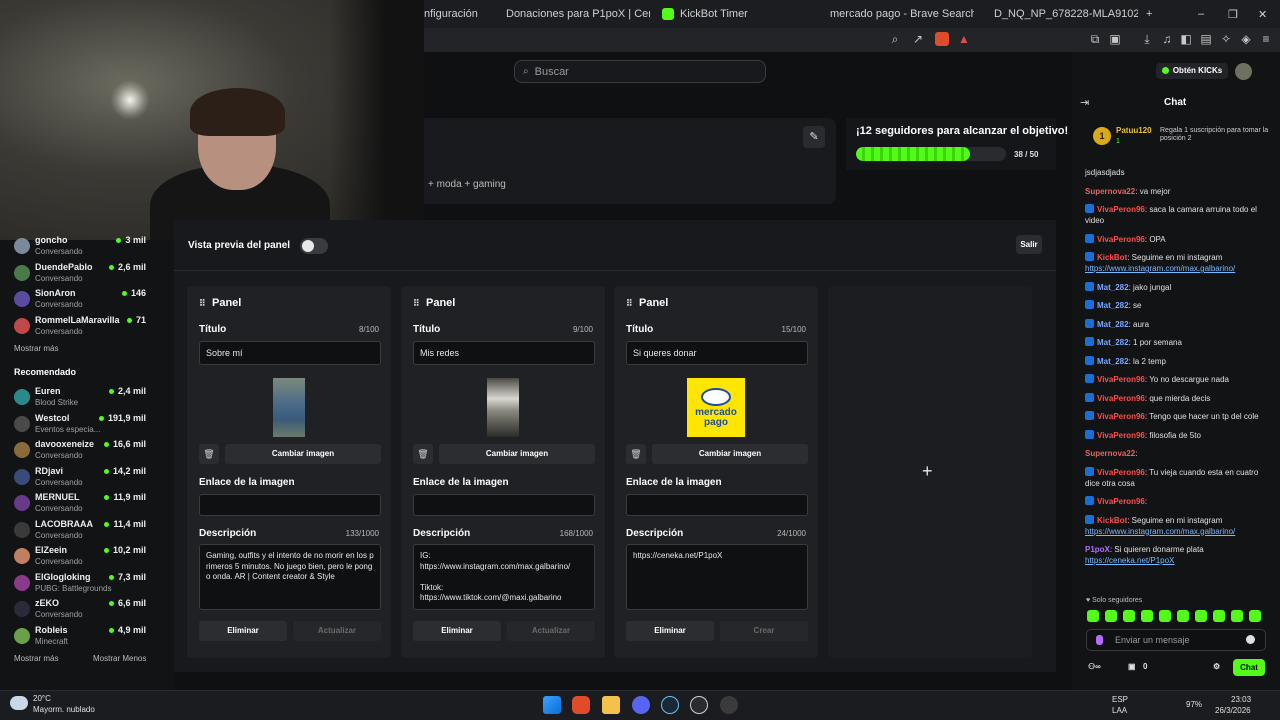 Image resolution: width=1280 pixels, height=720 pixels. Describe the element at coordinates (1097, 549) in the screenshot. I see `chat-username: P1poX` at that location.